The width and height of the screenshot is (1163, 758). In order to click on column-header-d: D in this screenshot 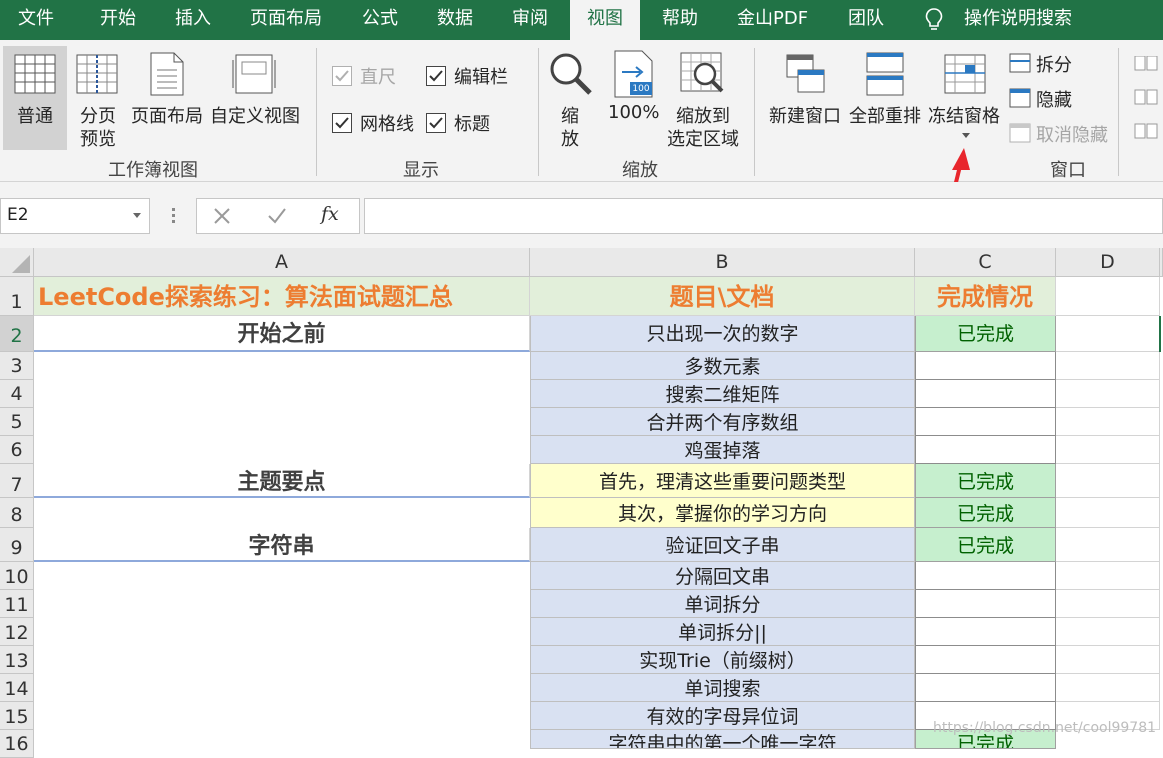, I will do `click(1108, 262)`.